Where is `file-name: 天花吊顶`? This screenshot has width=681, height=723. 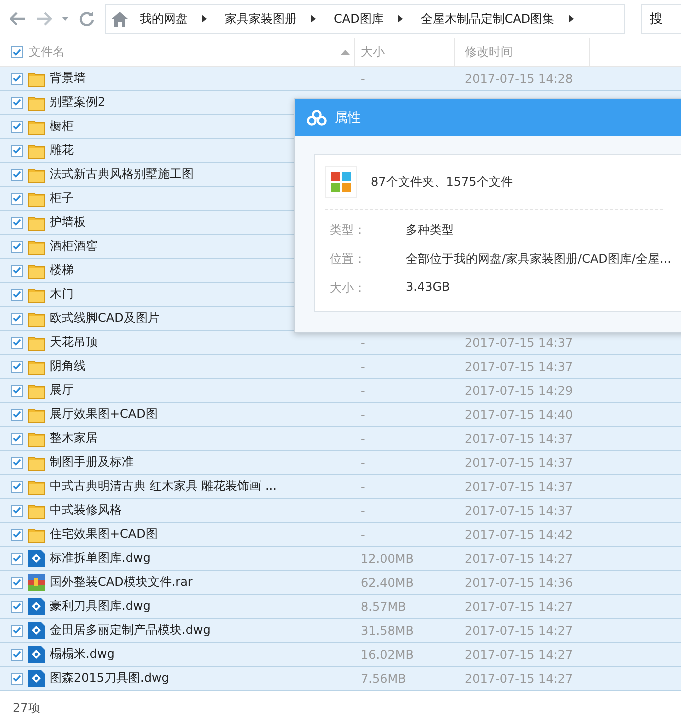
file-name: 天花吊顶 is located at coordinates (74, 342).